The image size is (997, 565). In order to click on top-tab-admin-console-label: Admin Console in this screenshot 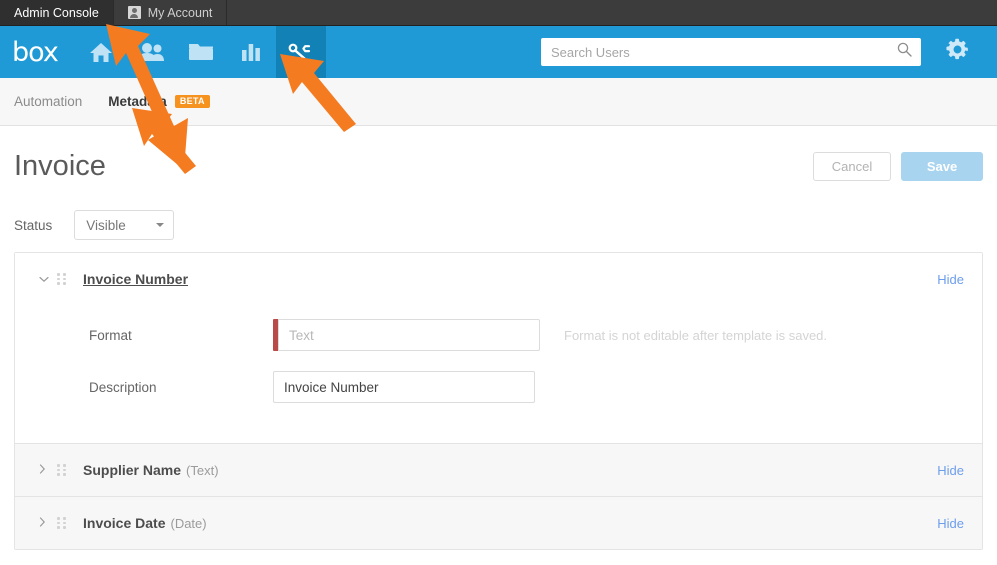, I will do `click(56, 12)`.